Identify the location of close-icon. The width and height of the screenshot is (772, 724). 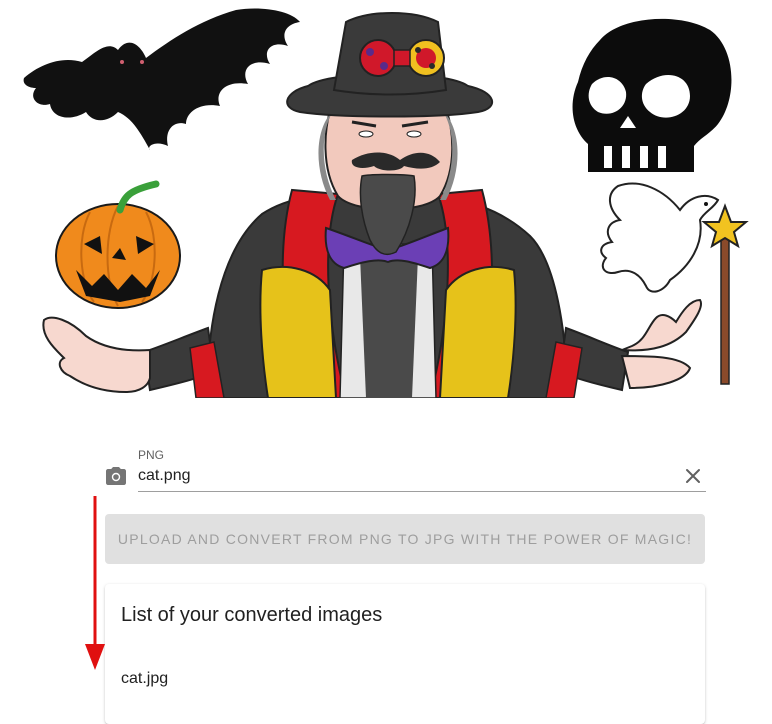
(693, 476).